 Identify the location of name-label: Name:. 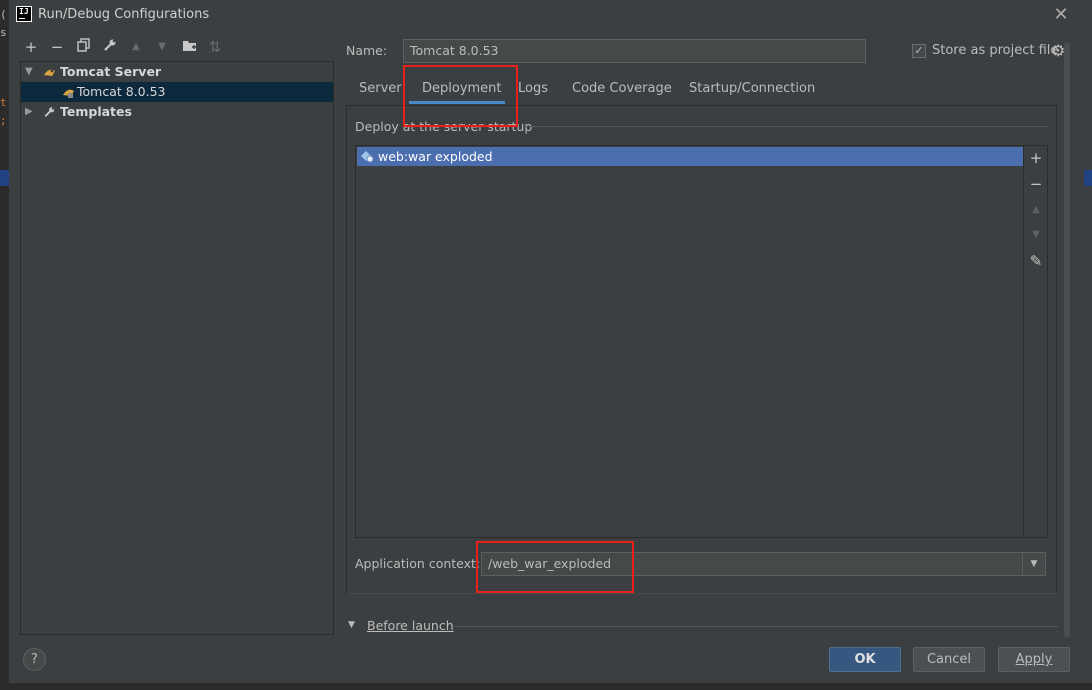
(367, 50).